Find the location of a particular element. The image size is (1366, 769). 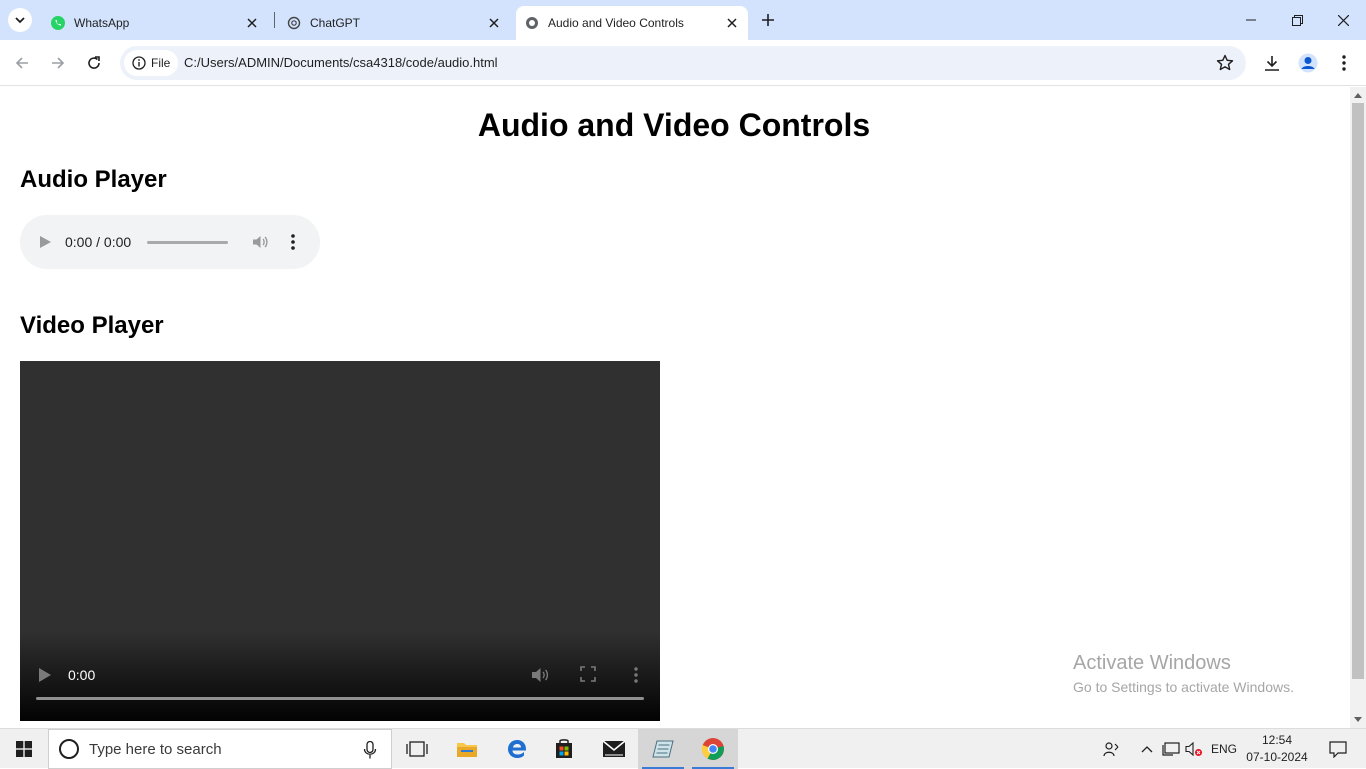

audio-player: 0:00 / 0:00 is located at coordinates (170, 242).